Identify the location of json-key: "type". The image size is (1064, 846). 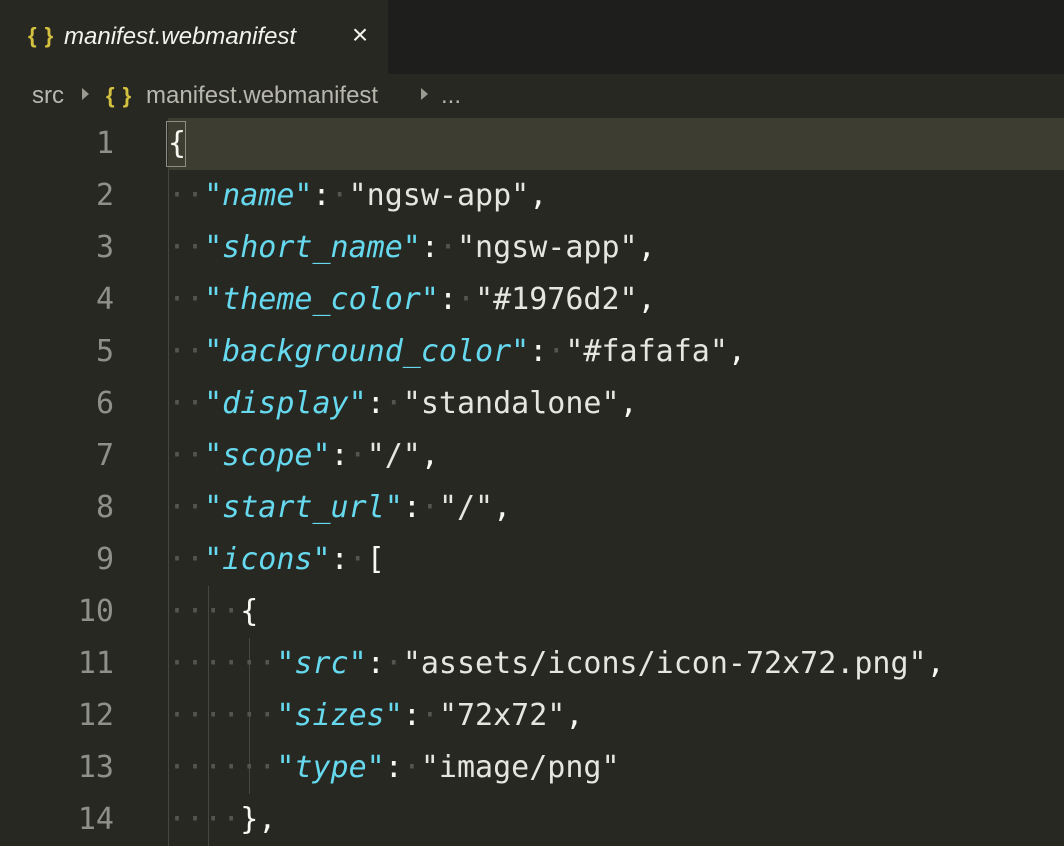
(330, 767).